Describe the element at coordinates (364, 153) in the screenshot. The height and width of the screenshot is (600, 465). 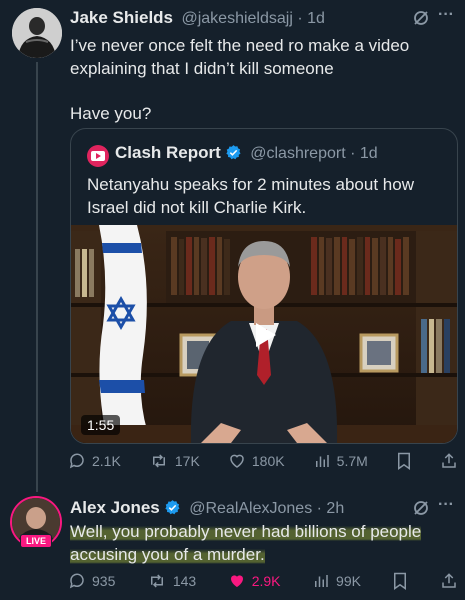
I see `quoted-tweet-timestamp: · 1d` at that location.